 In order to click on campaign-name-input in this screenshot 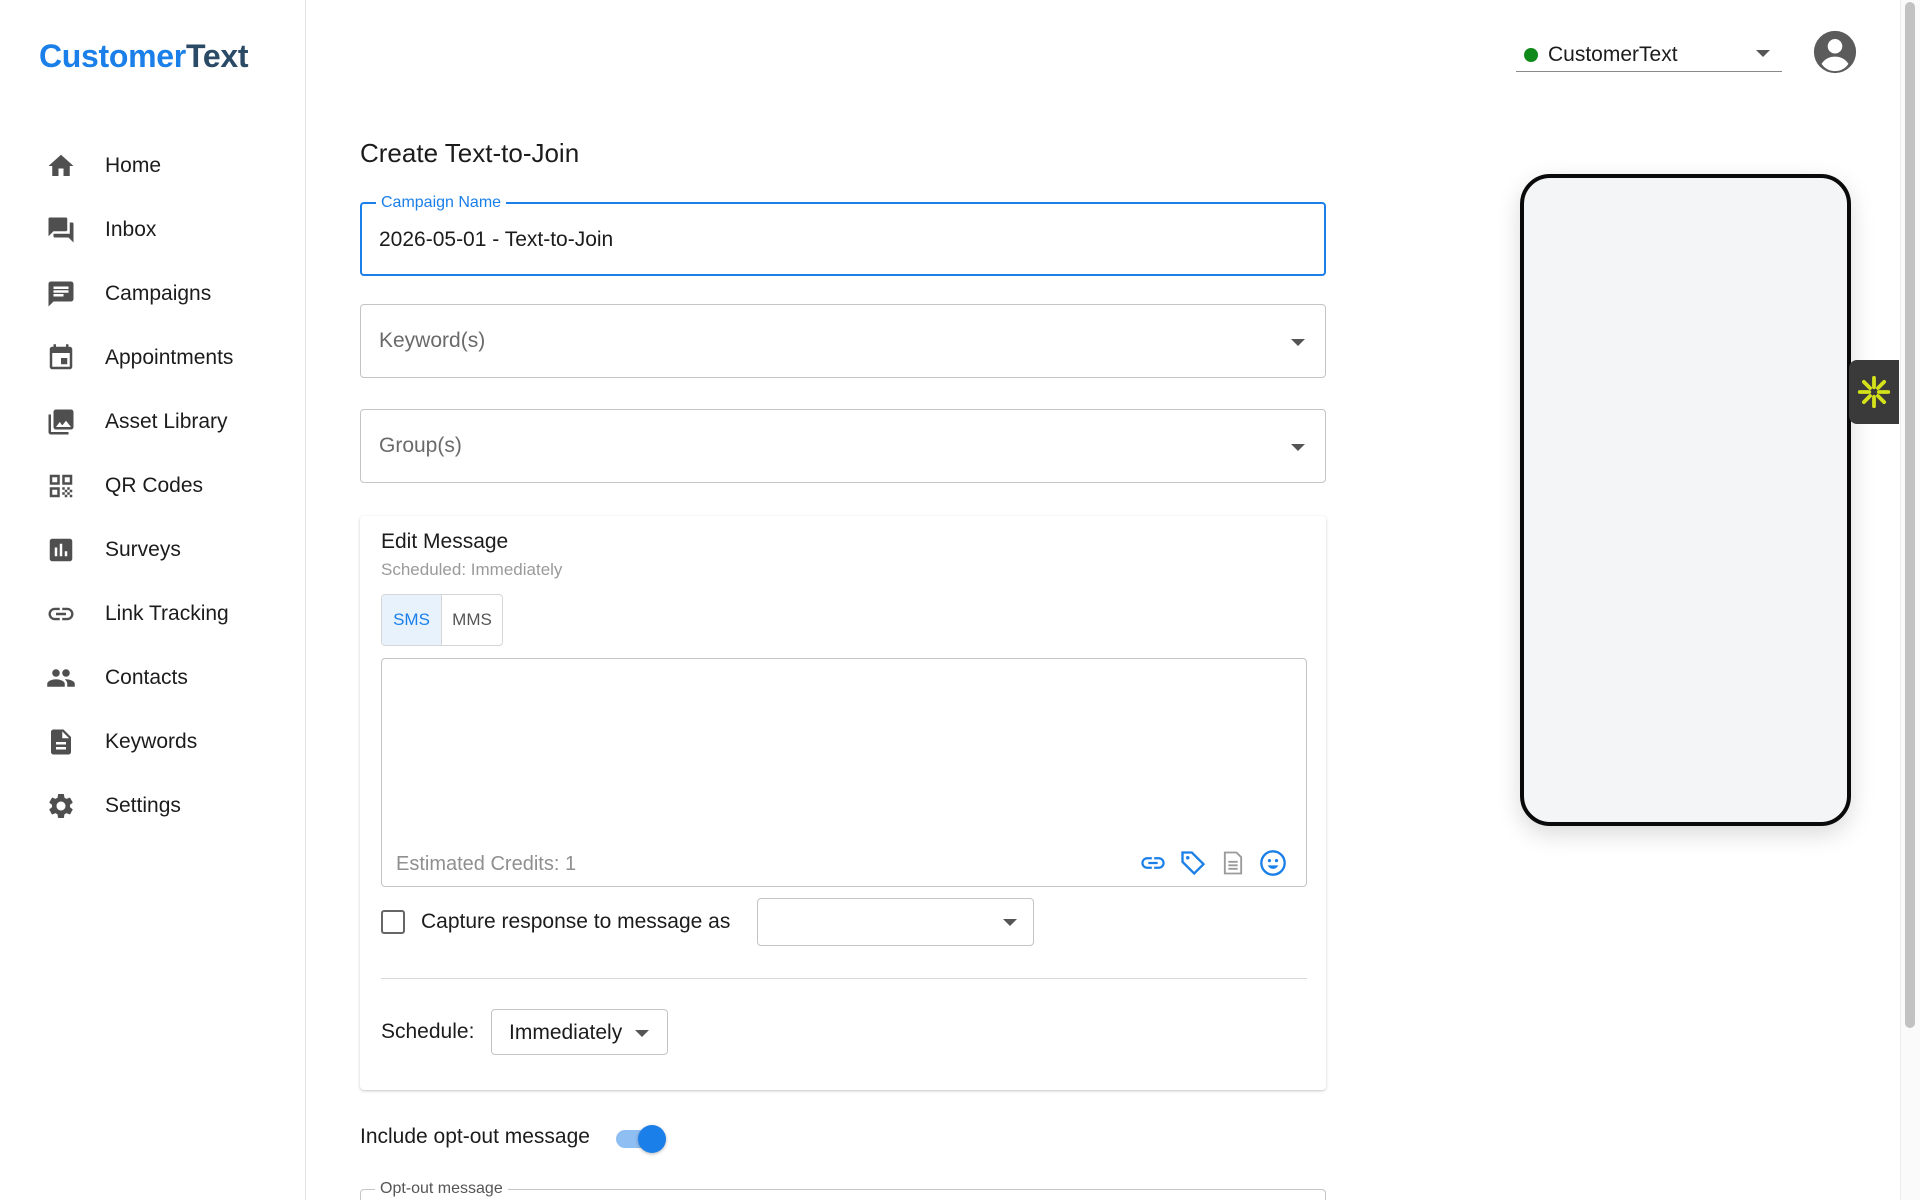, I will do `click(829, 240)`.